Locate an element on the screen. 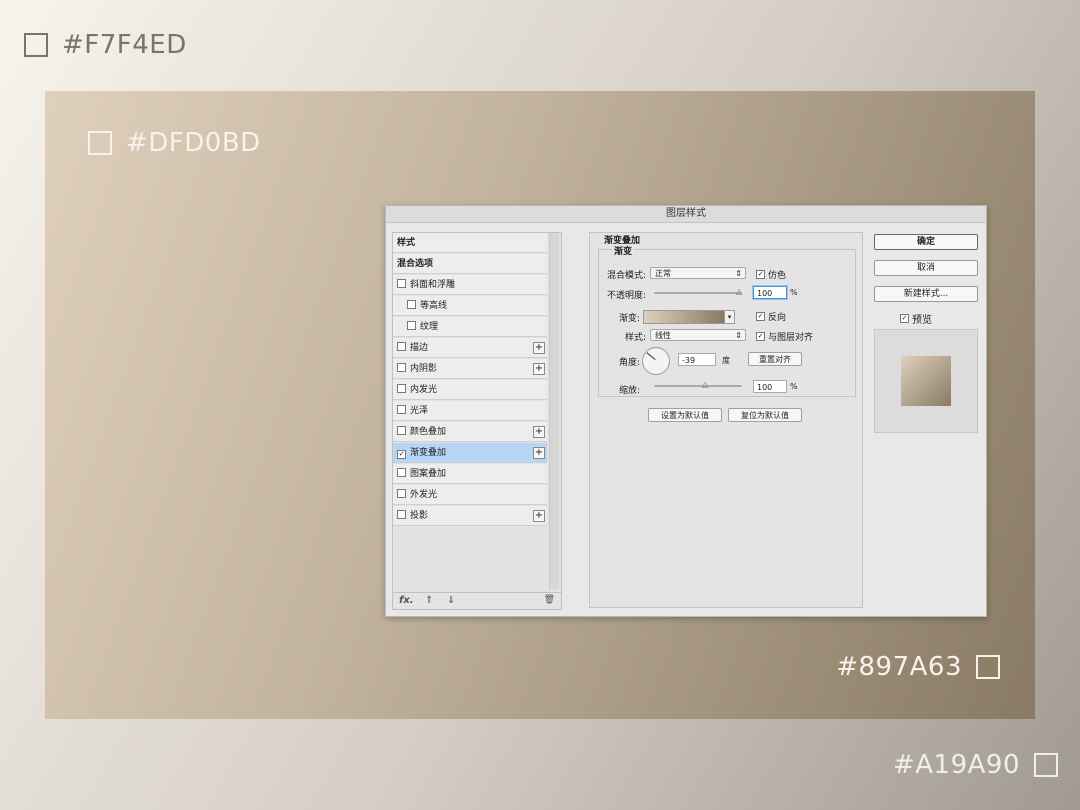 This screenshot has height=810, width=1080. gradient-label: 渐变: is located at coordinates (629, 319).